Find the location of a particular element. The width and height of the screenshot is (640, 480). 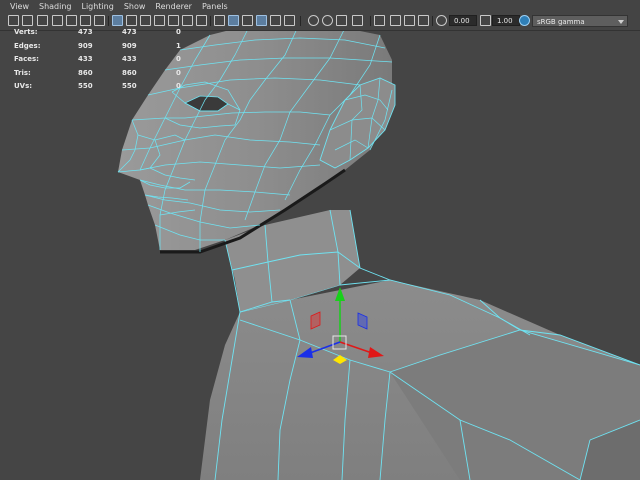

resolution-gate-icon is located at coordinates (99, 20).